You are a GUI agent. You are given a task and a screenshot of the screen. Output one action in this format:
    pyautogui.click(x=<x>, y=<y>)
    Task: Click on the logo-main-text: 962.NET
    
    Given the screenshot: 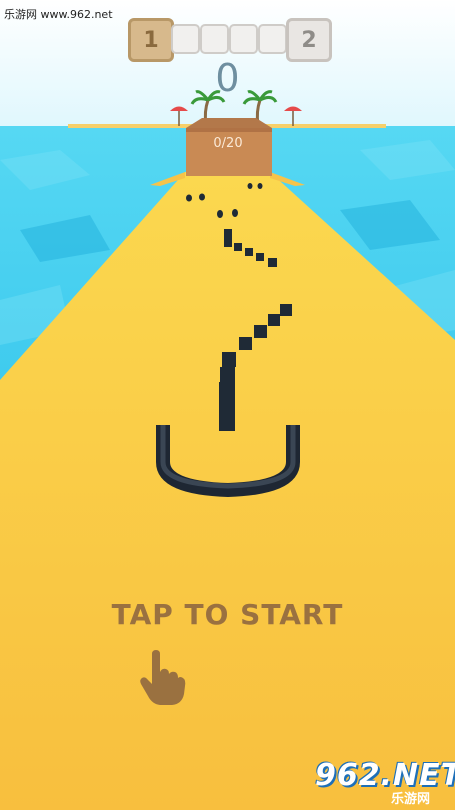 What is the action you would take?
    pyautogui.click(x=385, y=775)
    